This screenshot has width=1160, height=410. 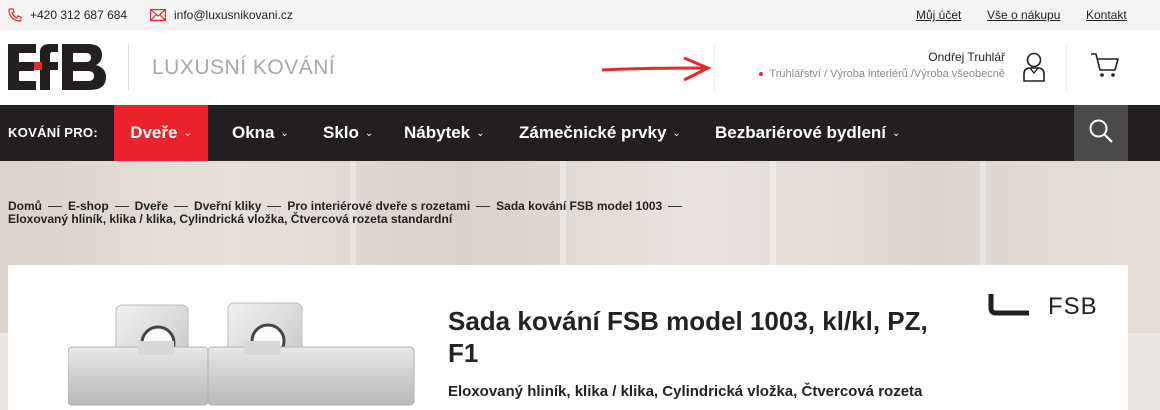 What do you see at coordinates (53, 132) in the screenshot?
I see `nav-label: KOVÁNÍ PRO:` at bounding box center [53, 132].